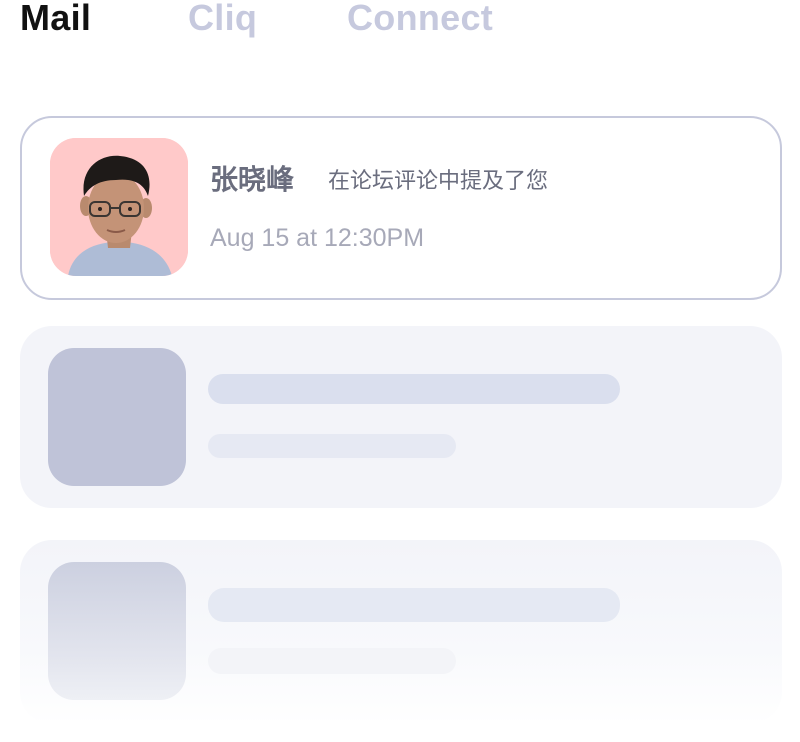  Describe the element at coordinates (438, 180) in the screenshot. I see `notification-message: 在论坛评论中提及了您` at that location.